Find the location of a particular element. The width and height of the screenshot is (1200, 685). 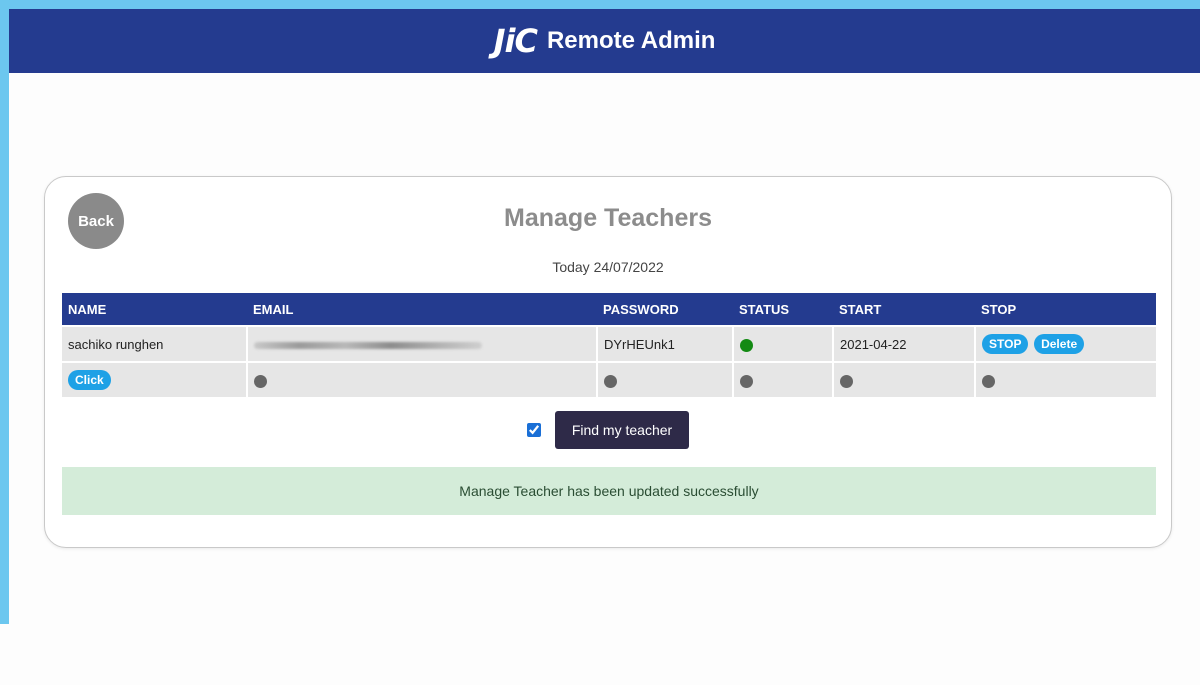

find-my-teacher-button: Find my teacher is located at coordinates (622, 430).